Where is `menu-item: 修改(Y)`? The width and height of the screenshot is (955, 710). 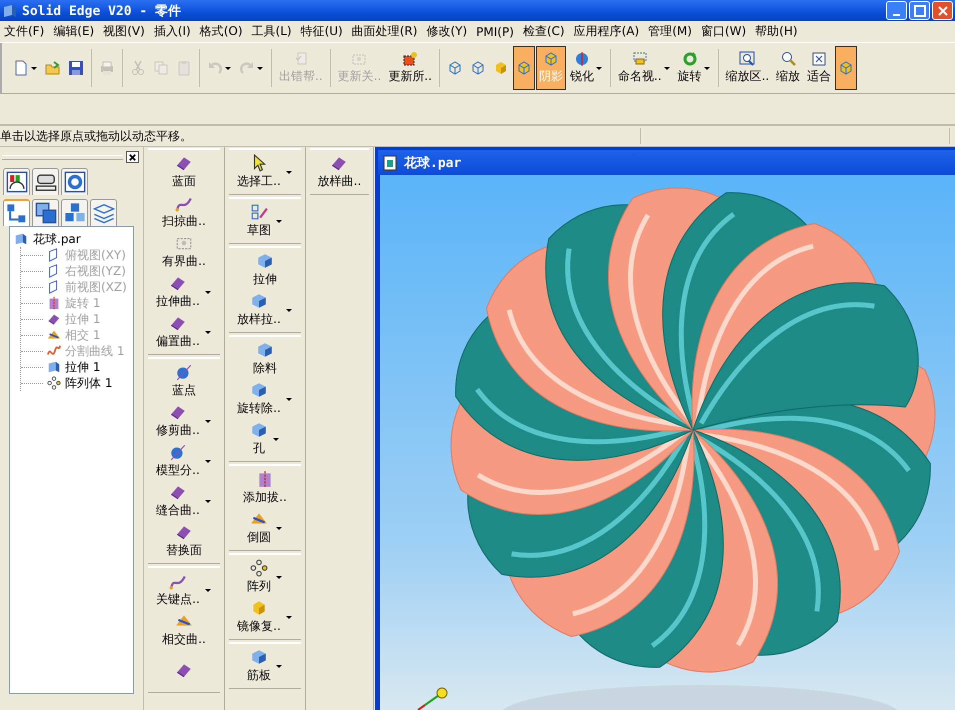 menu-item: 修改(Y) is located at coordinates (447, 31).